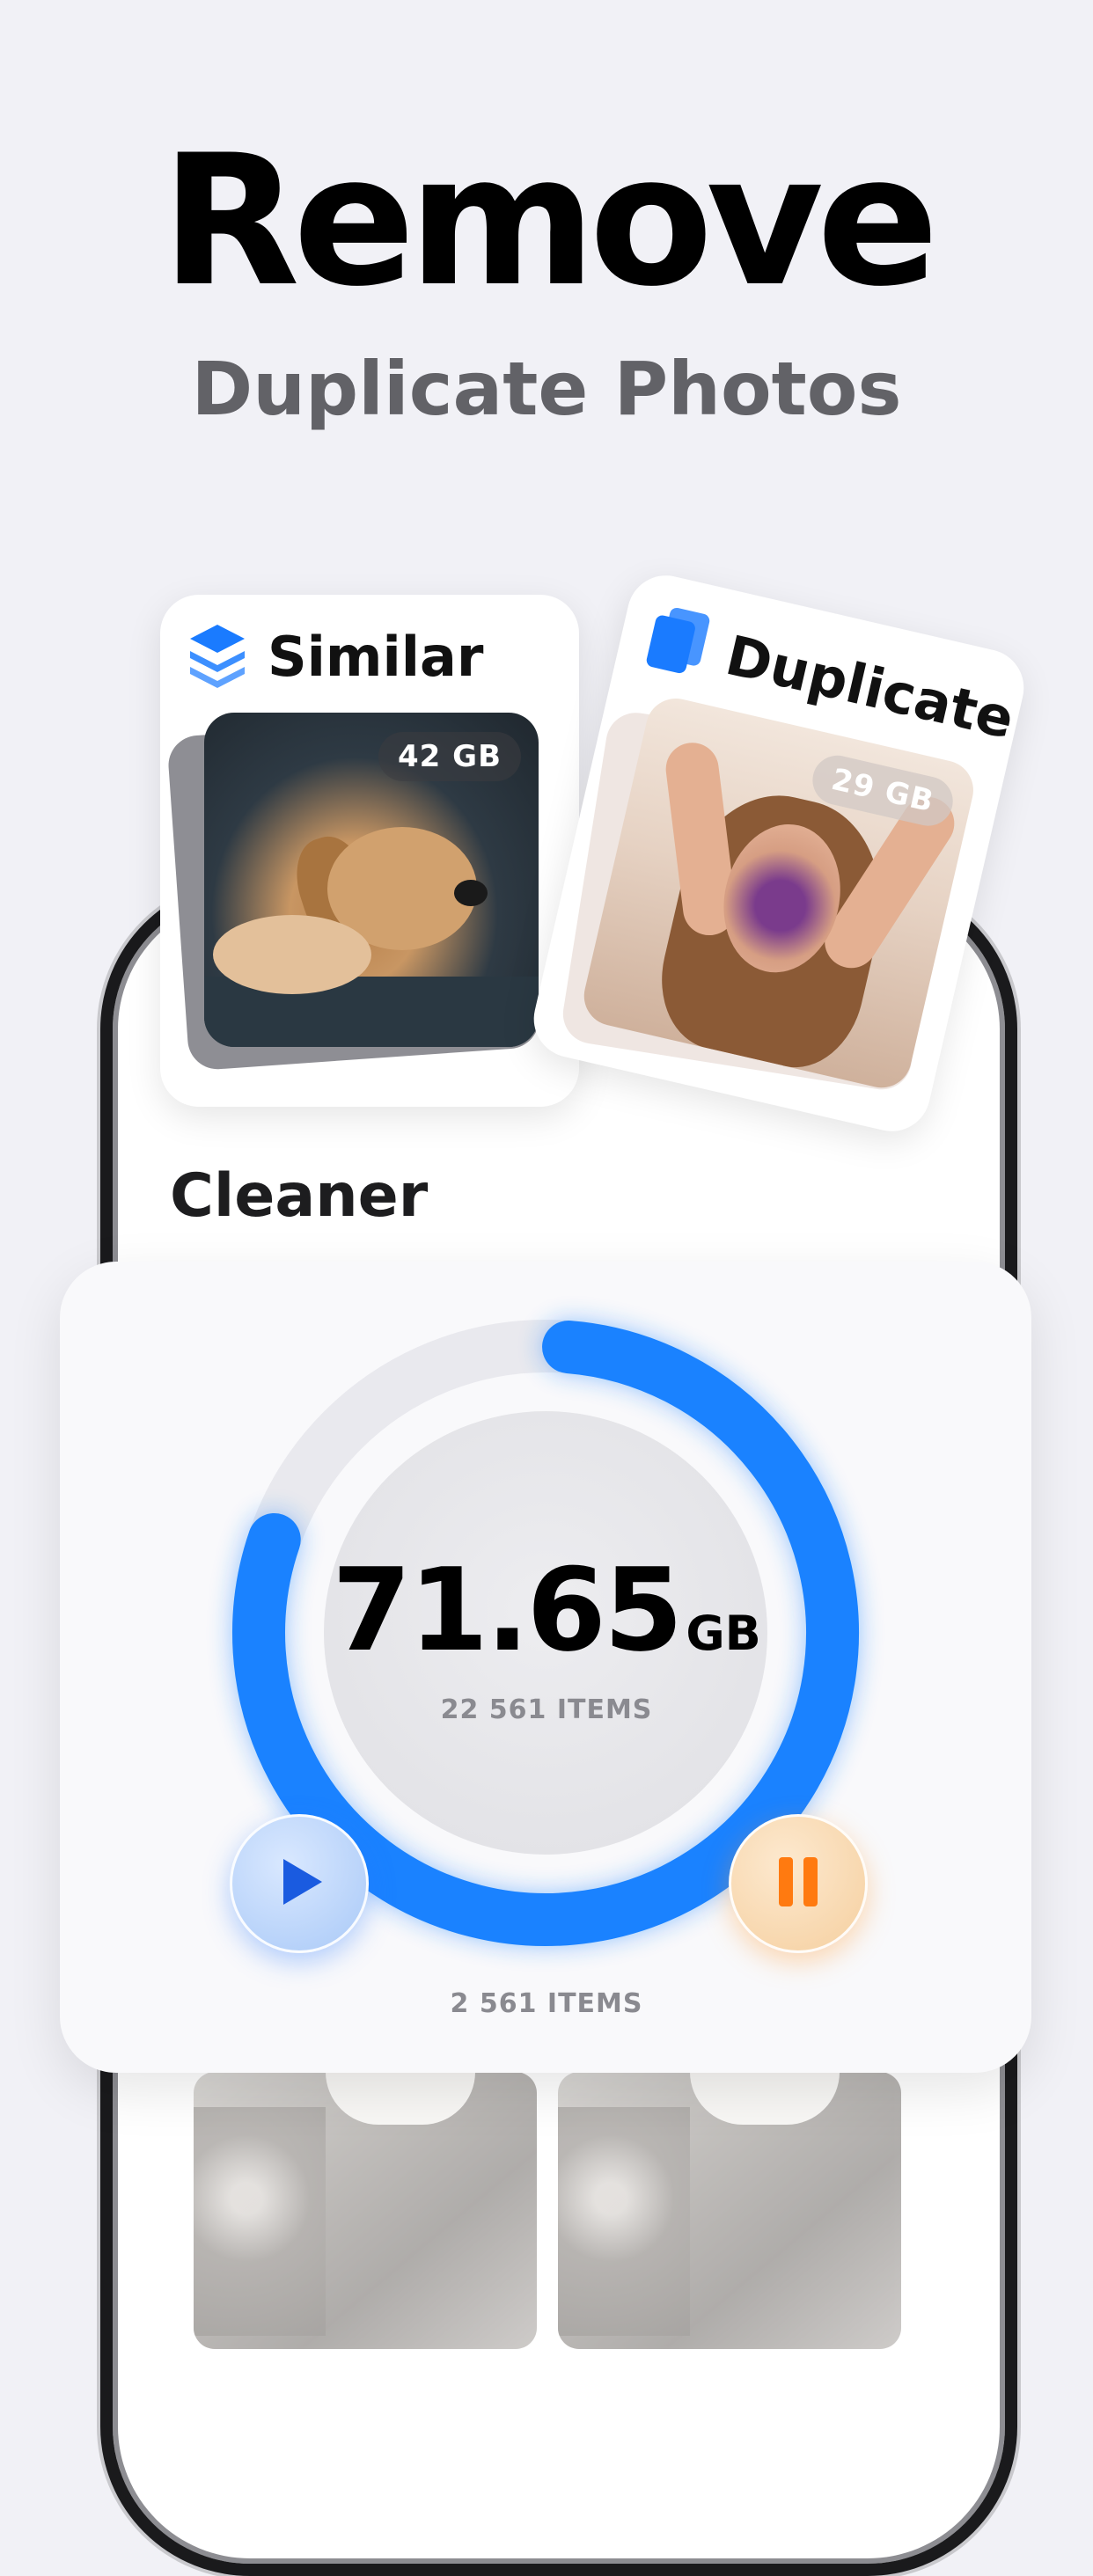  I want to click on similar-size-badge: 42 GB, so click(450, 756).